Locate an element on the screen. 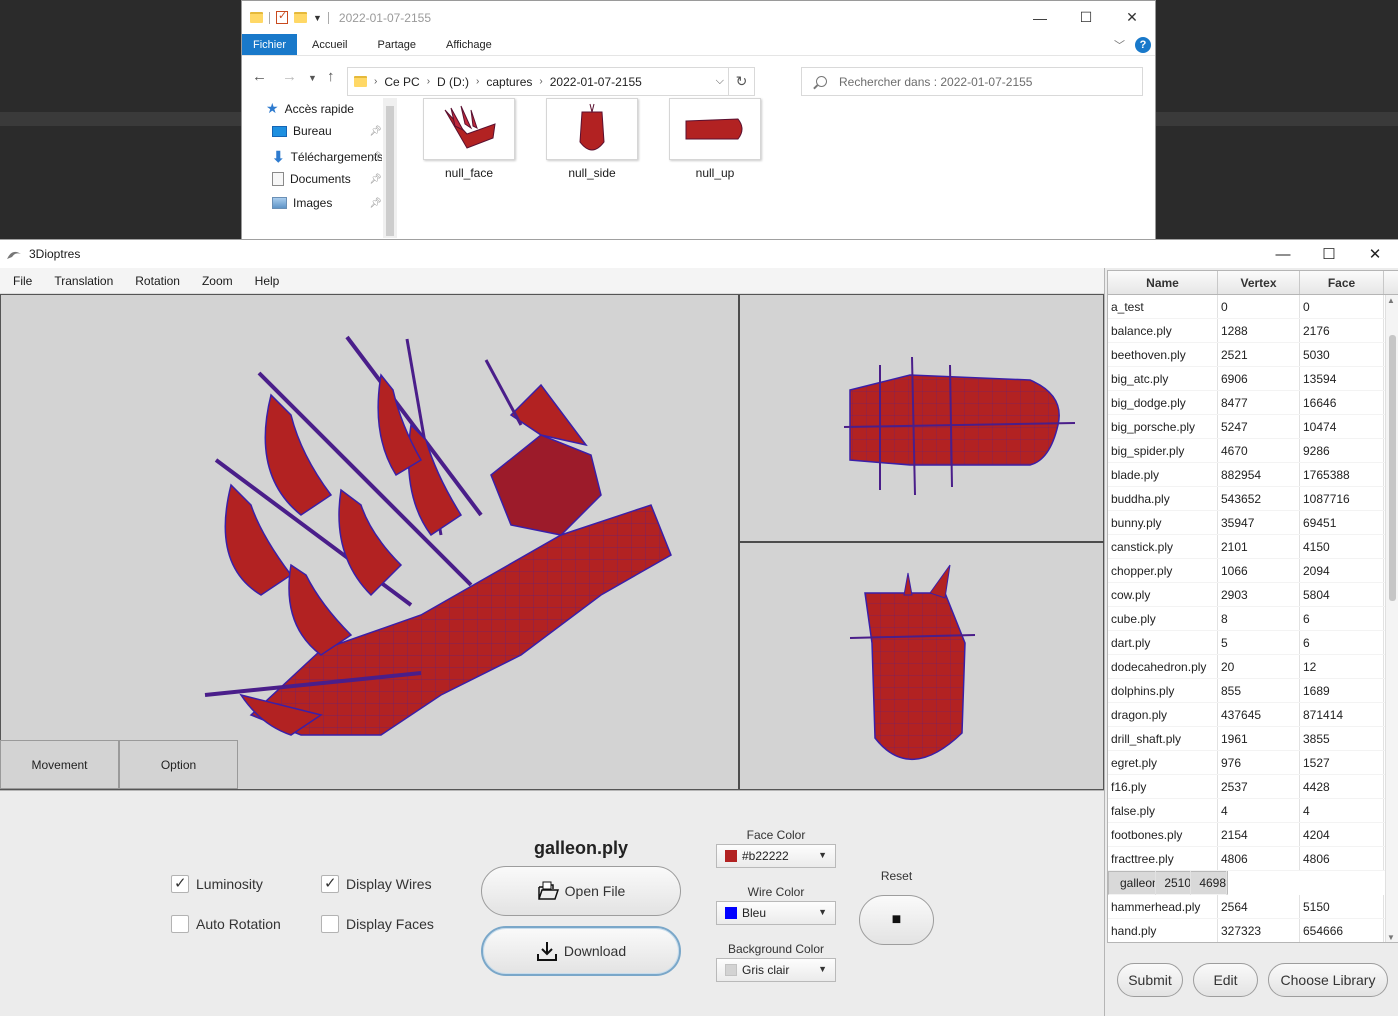 The height and width of the screenshot is (1016, 1398). nav-label: Téléchargements is located at coordinates (336, 157).